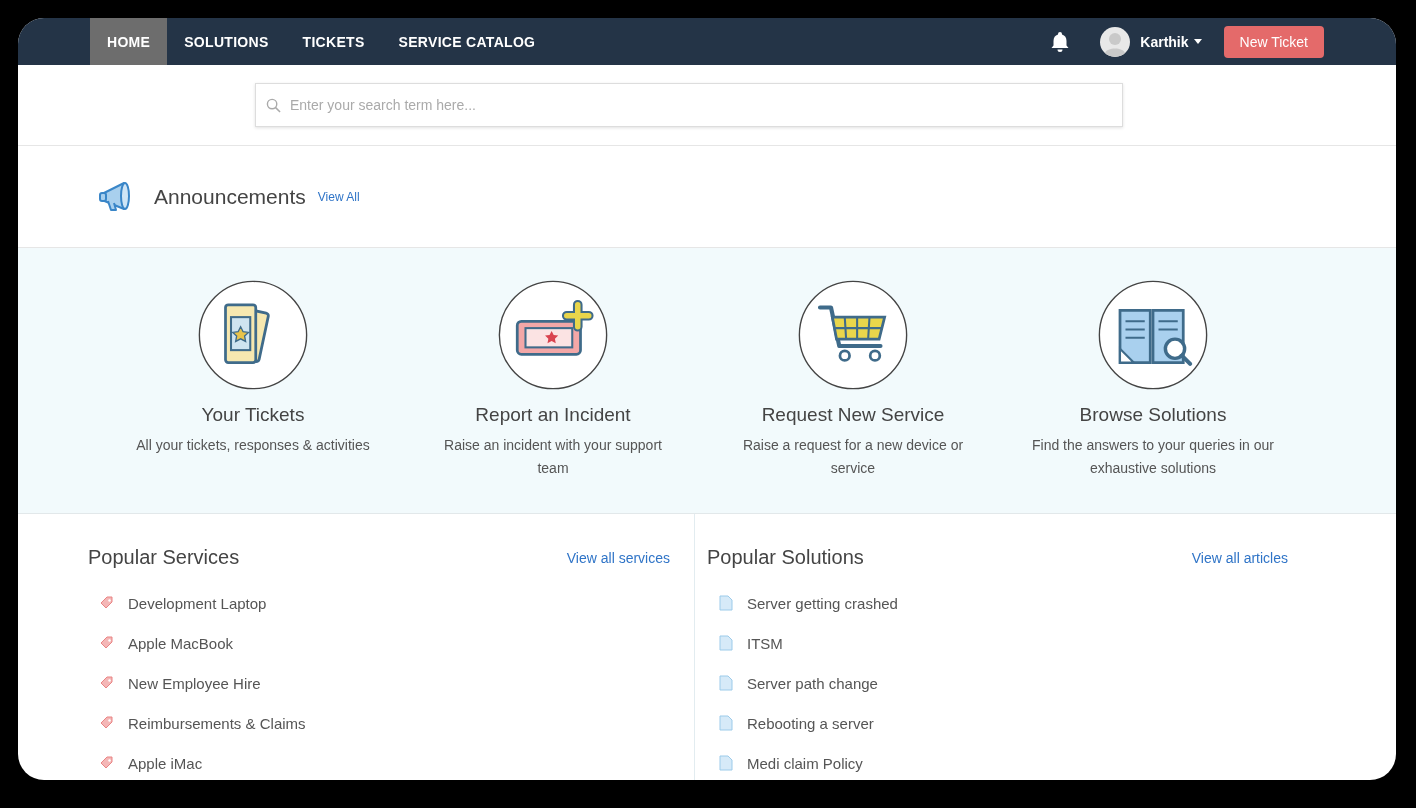  Describe the element at coordinates (253, 415) in the screenshot. I see `card-title: Your Tickets` at that location.